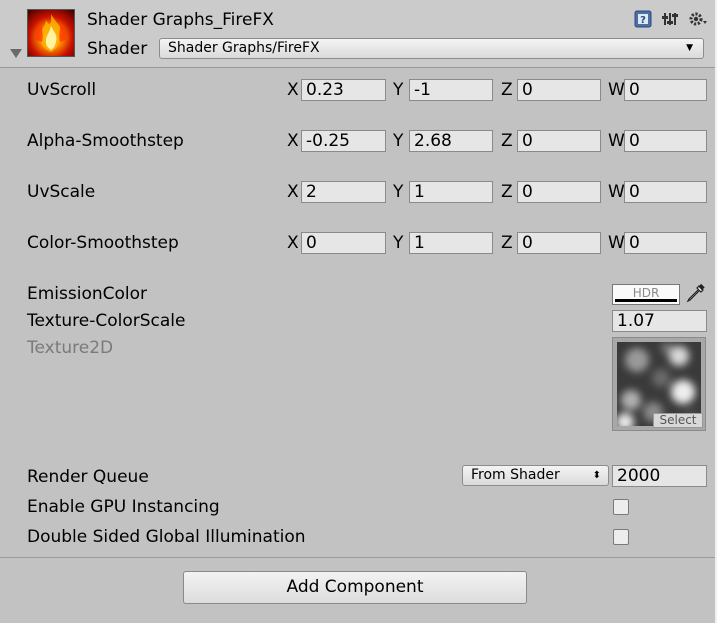 The image size is (717, 623). What do you see at coordinates (659, 384) in the screenshot?
I see `texture2d-slot: Select` at bounding box center [659, 384].